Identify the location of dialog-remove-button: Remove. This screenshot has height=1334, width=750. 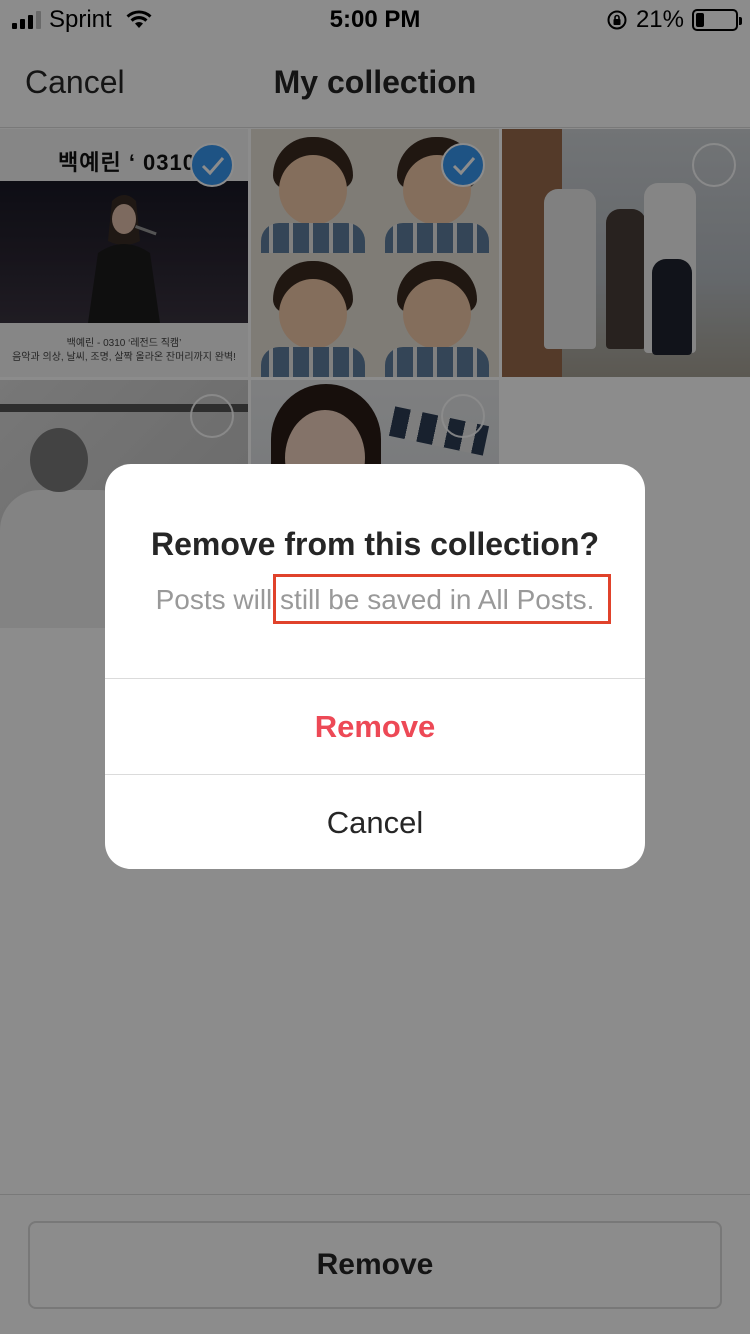
(375, 726).